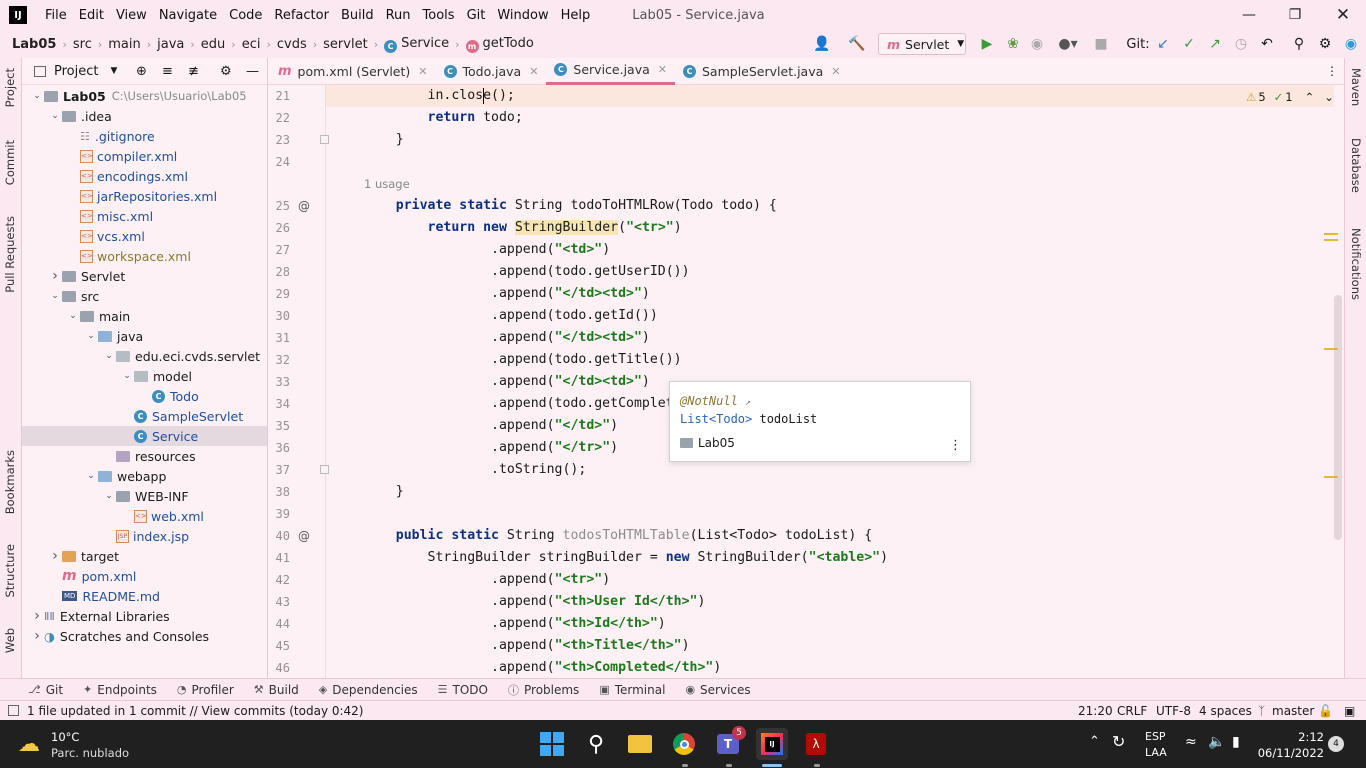 This screenshot has height=768, width=1366. I want to click on code-line: return todo;, so click(443, 118).